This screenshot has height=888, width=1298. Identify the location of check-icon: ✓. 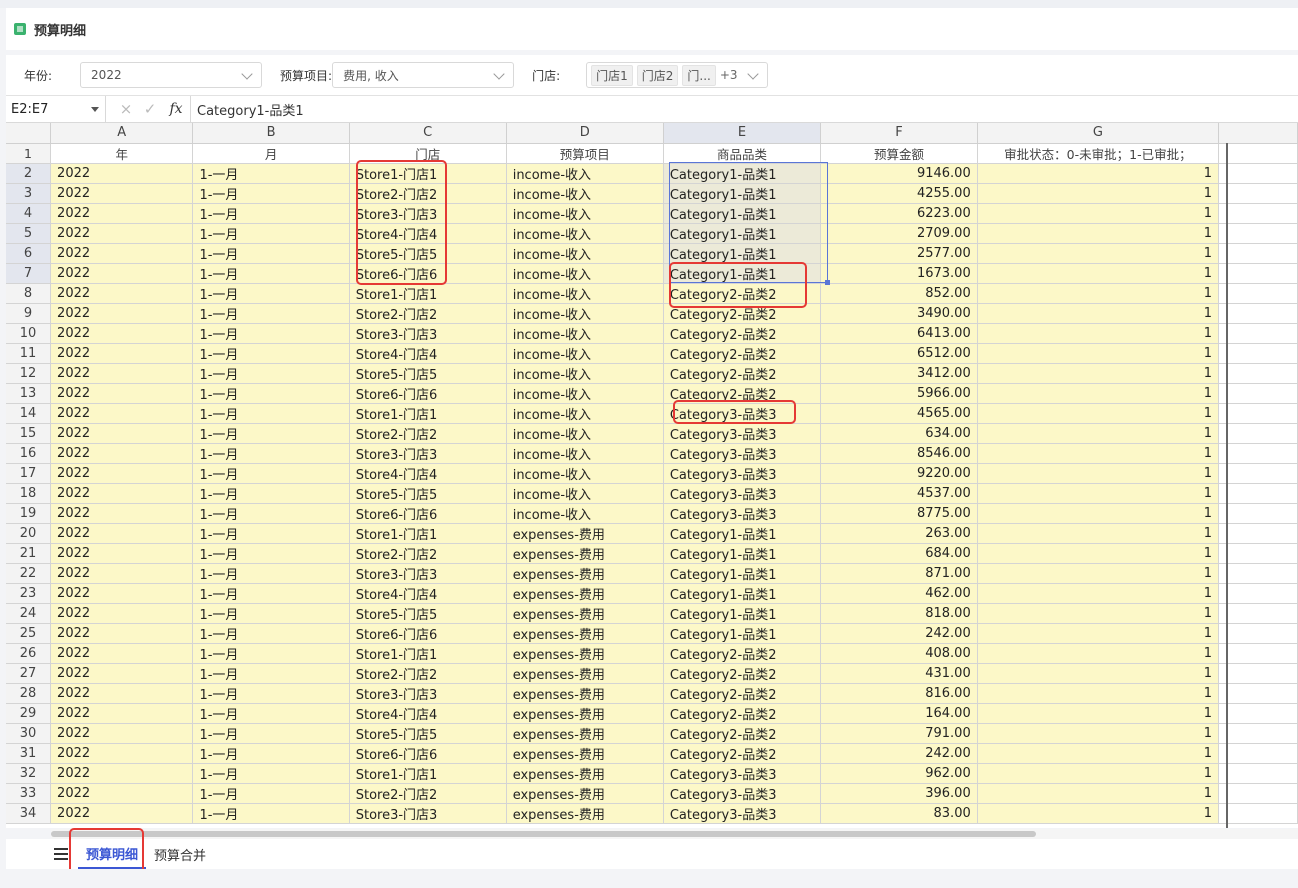
(150, 109).